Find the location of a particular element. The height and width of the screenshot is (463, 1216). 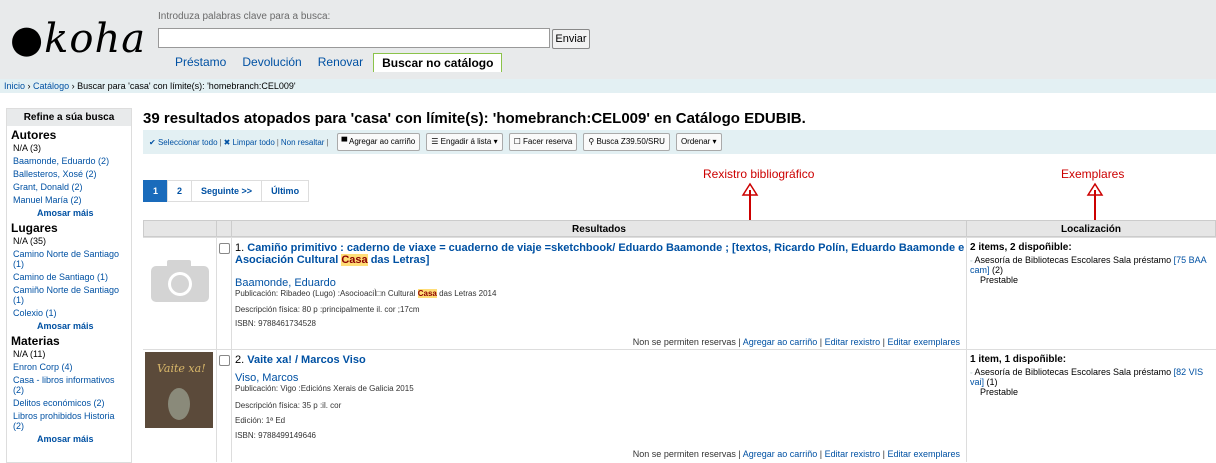

koha-logo: ●koha is located at coordinates (78, 39).